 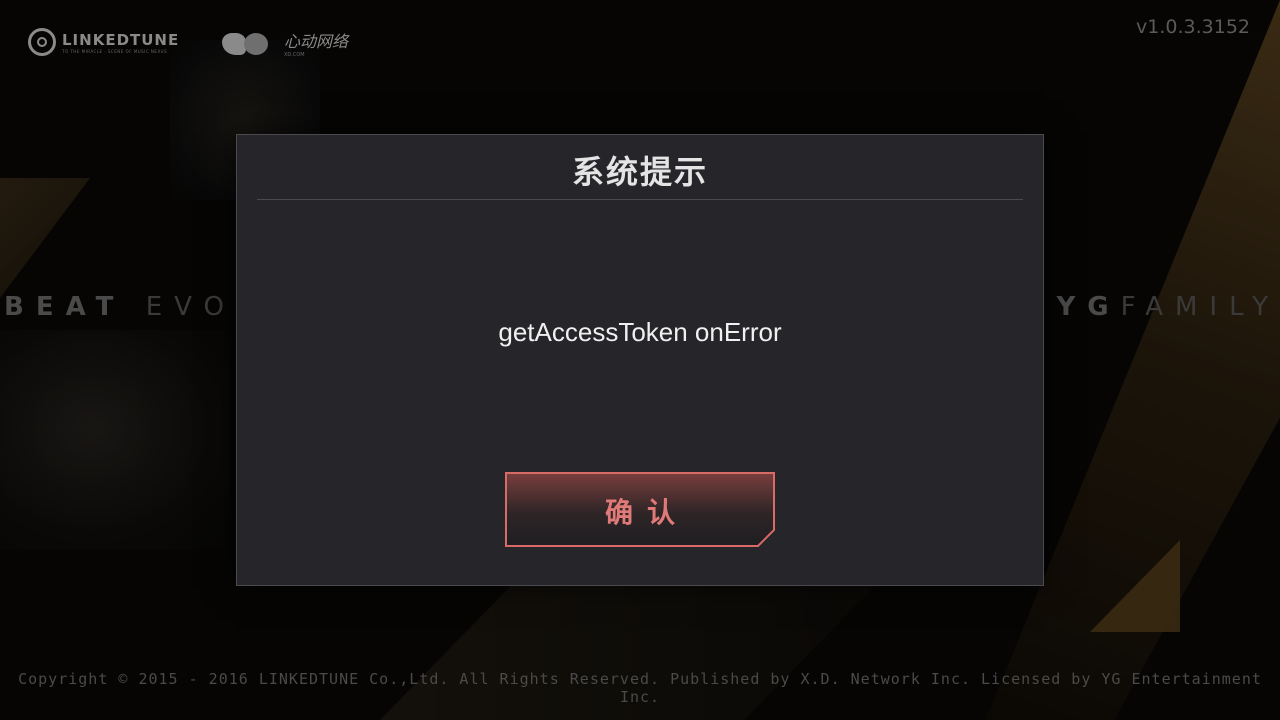 I want to click on version-label: v1.0.3.3152, so click(x=1193, y=27).